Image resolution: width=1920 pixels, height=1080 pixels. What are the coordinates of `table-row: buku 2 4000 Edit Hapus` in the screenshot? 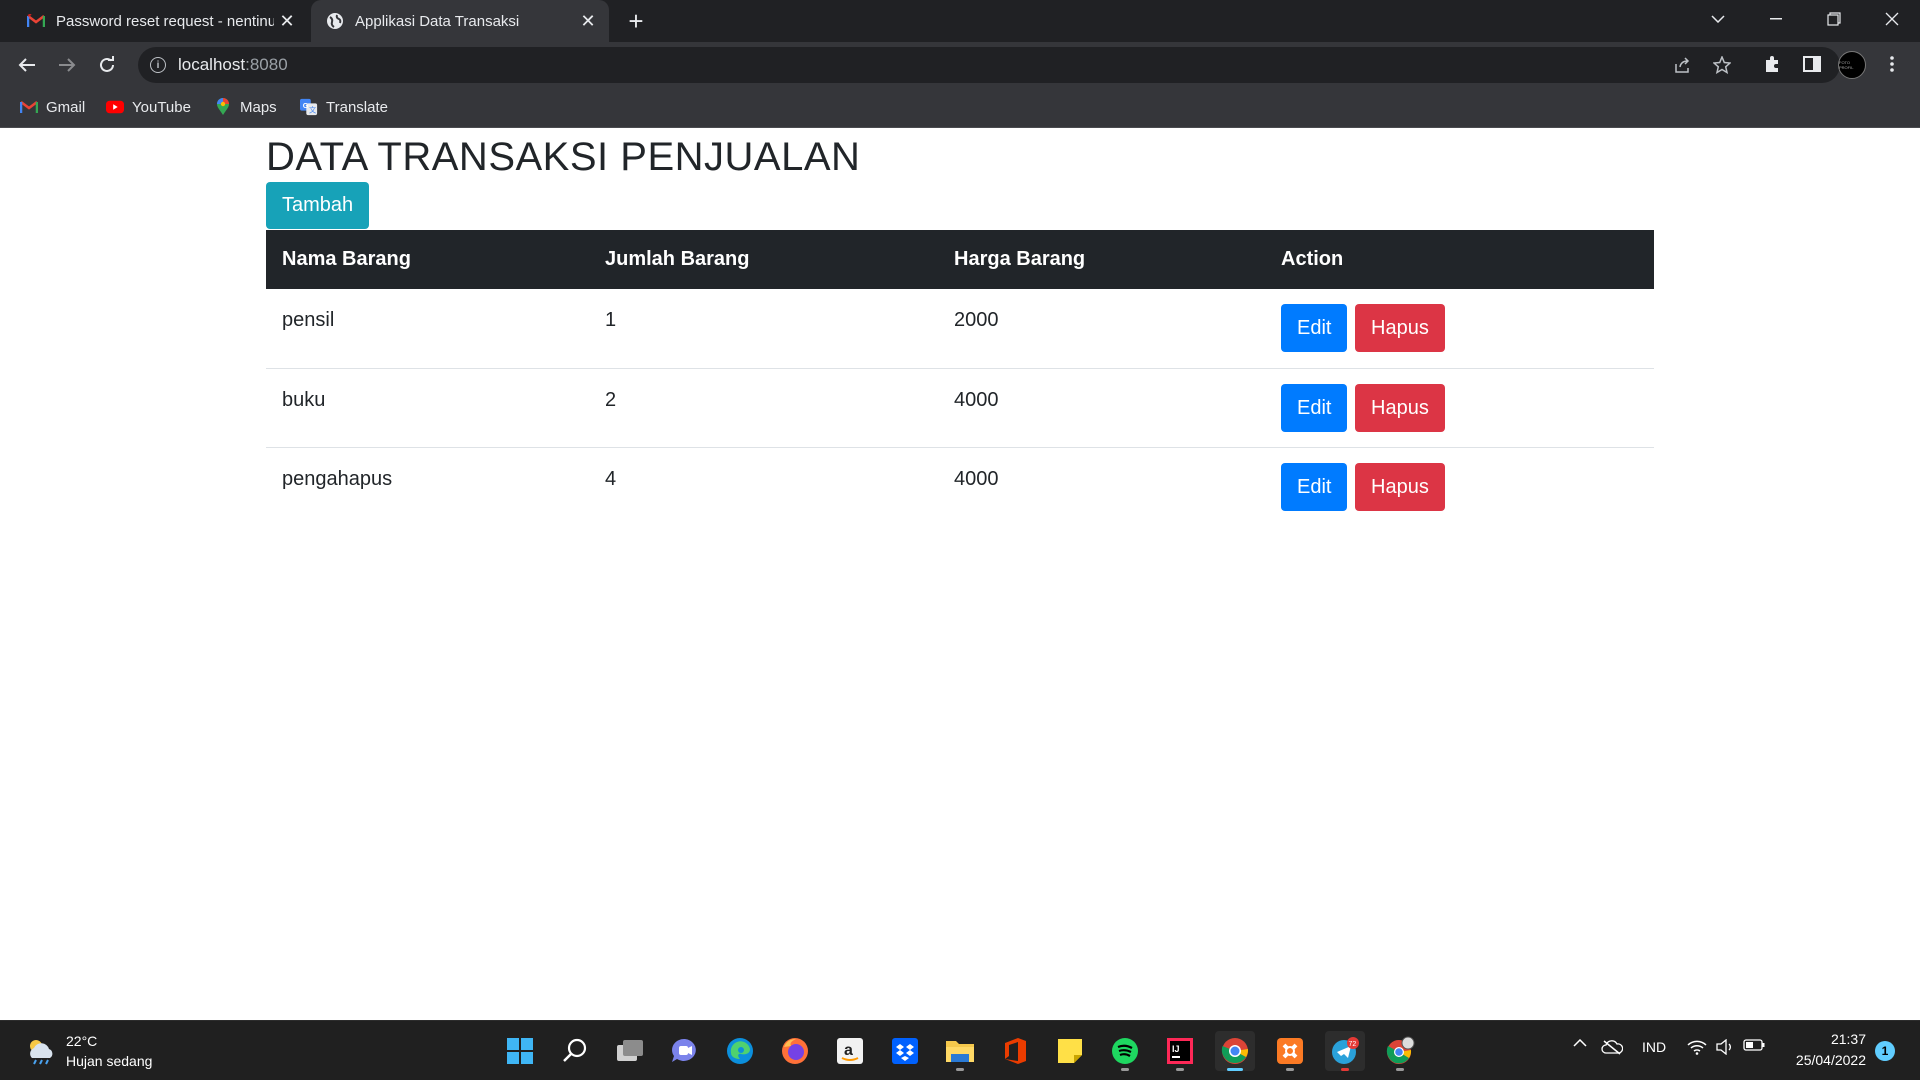 It's located at (960, 408).